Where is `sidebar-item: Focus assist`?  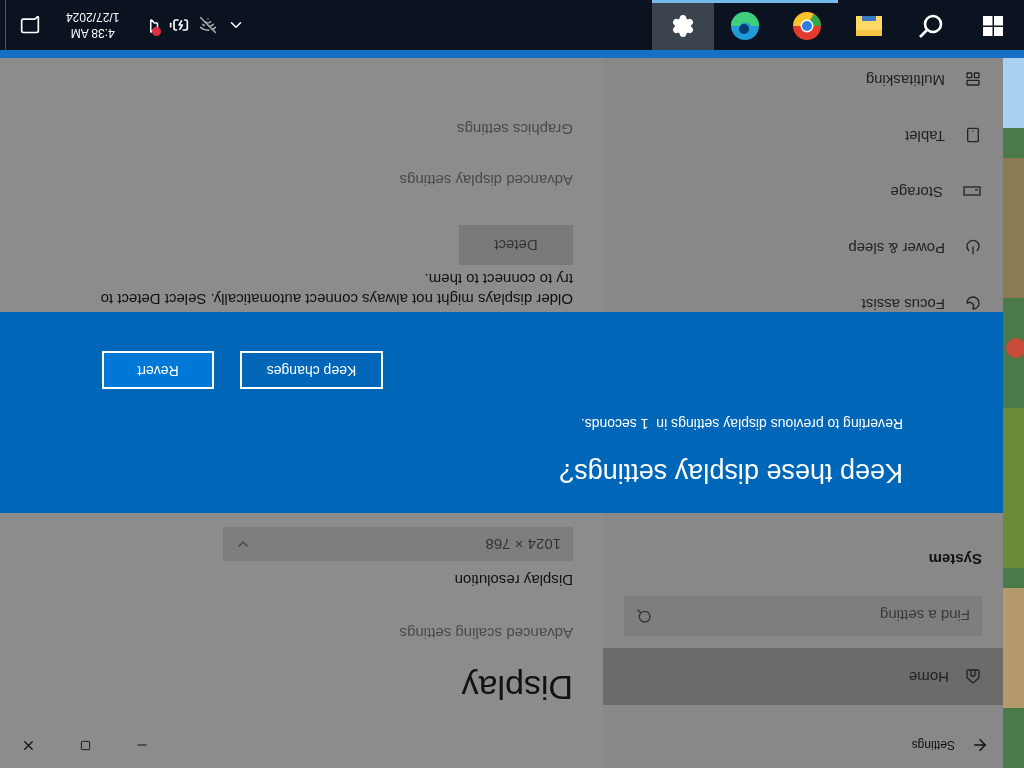 sidebar-item: Focus assist is located at coordinates (803, 303).